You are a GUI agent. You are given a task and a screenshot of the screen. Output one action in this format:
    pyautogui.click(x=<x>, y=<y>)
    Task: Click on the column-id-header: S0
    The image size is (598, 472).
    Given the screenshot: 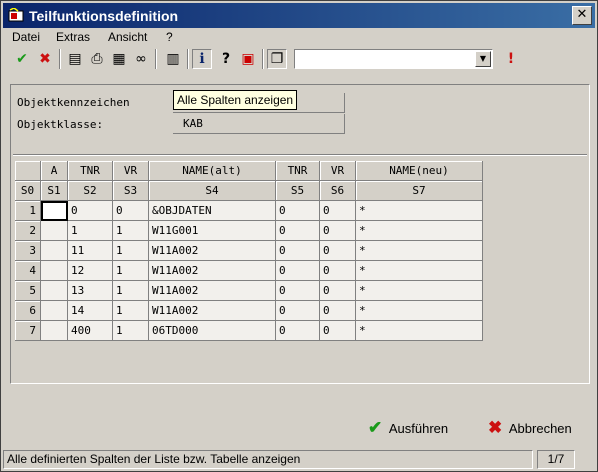 What is the action you would take?
    pyautogui.click(x=28, y=191)
    